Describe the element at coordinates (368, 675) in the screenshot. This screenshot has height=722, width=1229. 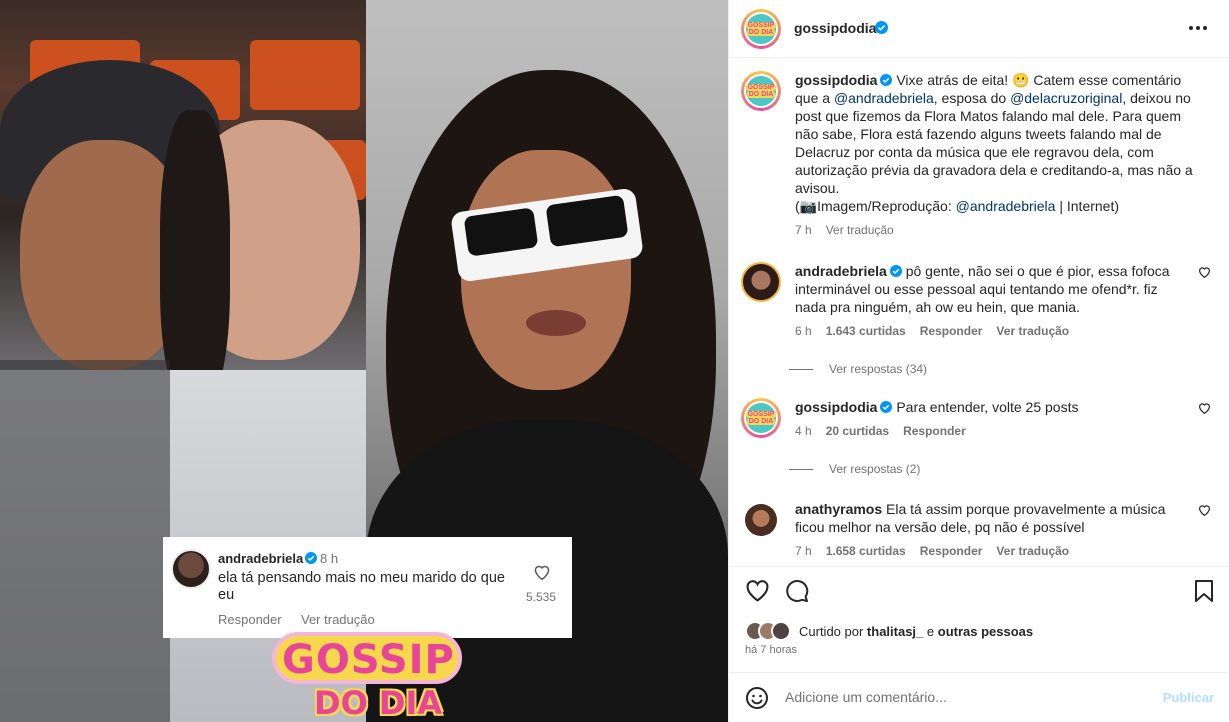
I see `gossip-do-dia-logo: GOSSIP DO DIA` at that location.